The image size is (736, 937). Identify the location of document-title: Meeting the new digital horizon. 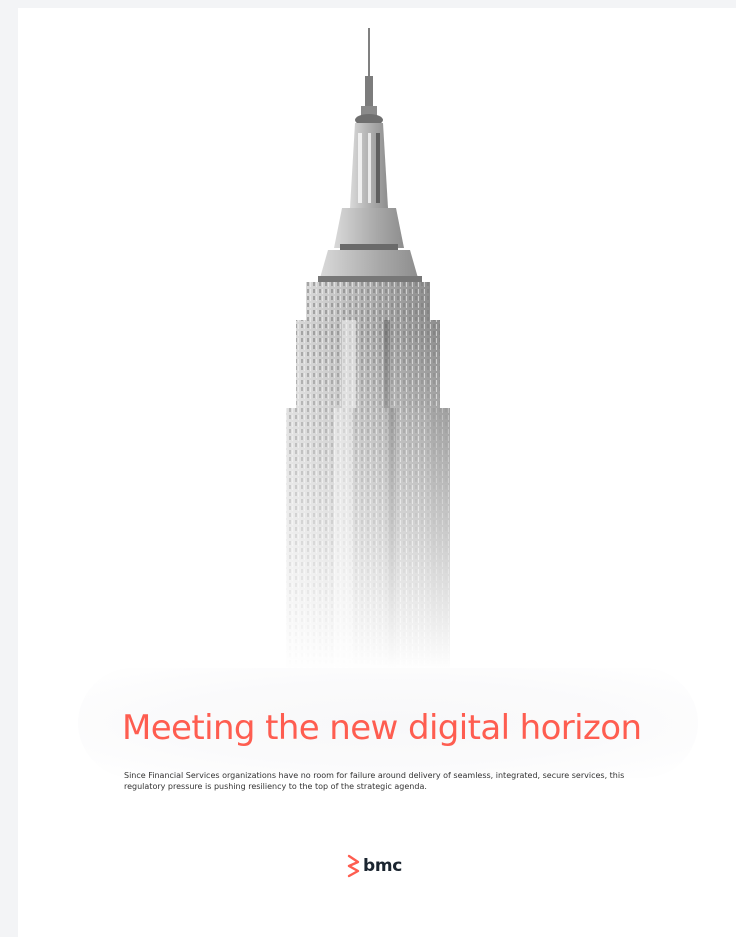
(382, 728).